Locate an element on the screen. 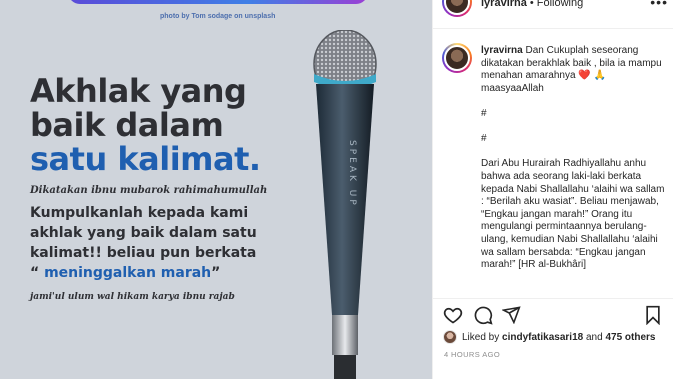 The height and width of the screenshot is (379, 673). liker-avatar is located at coordinates (450, 337).